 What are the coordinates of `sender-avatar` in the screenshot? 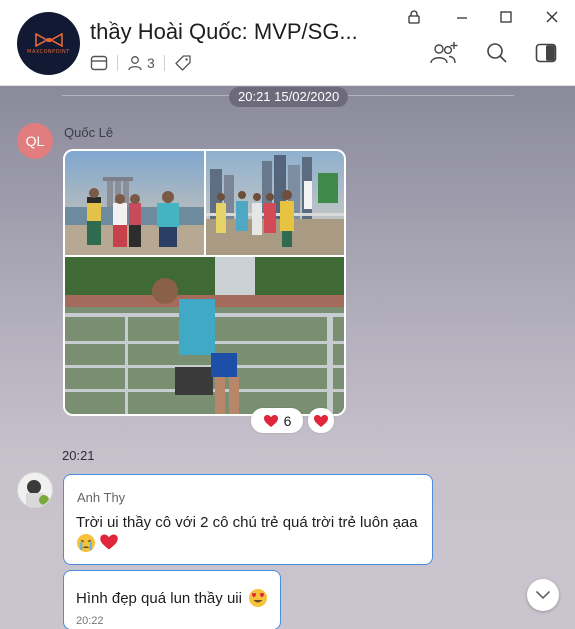 It's located at (35, 490).